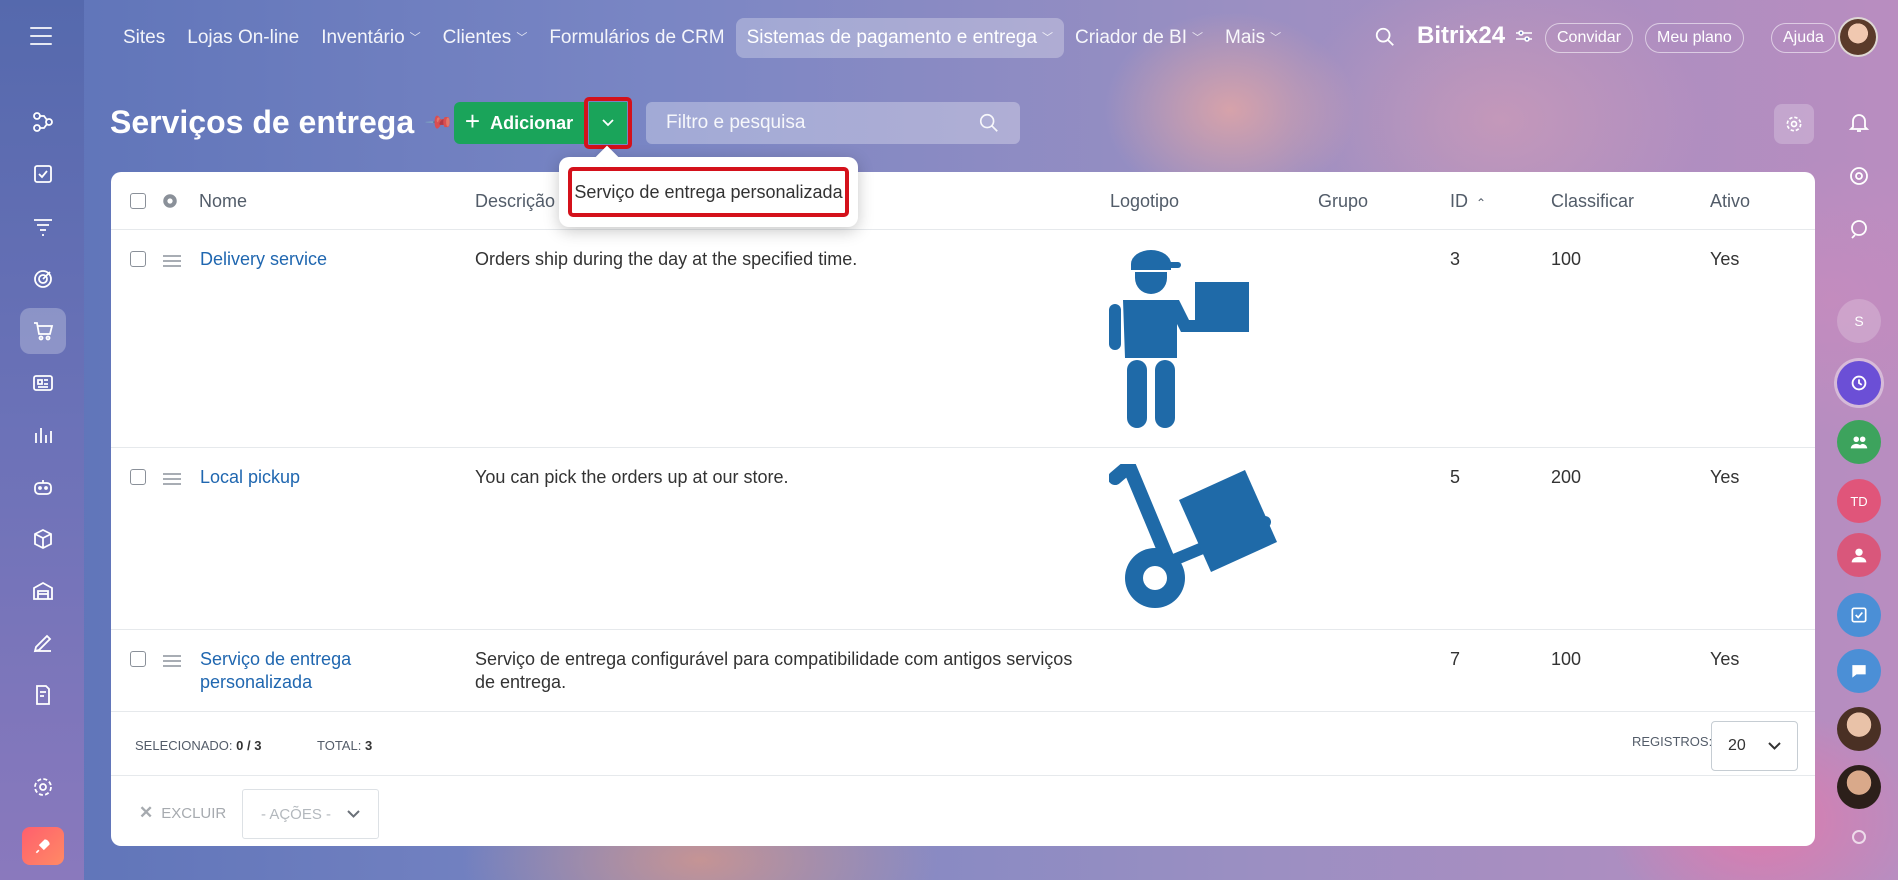 Image resolution: width=1898 pixels, height=880 pixels. Describe the element at coordinates (182, 813) in the screenshot. I see `delete-button: ✕ EXCLUIR` at that location.